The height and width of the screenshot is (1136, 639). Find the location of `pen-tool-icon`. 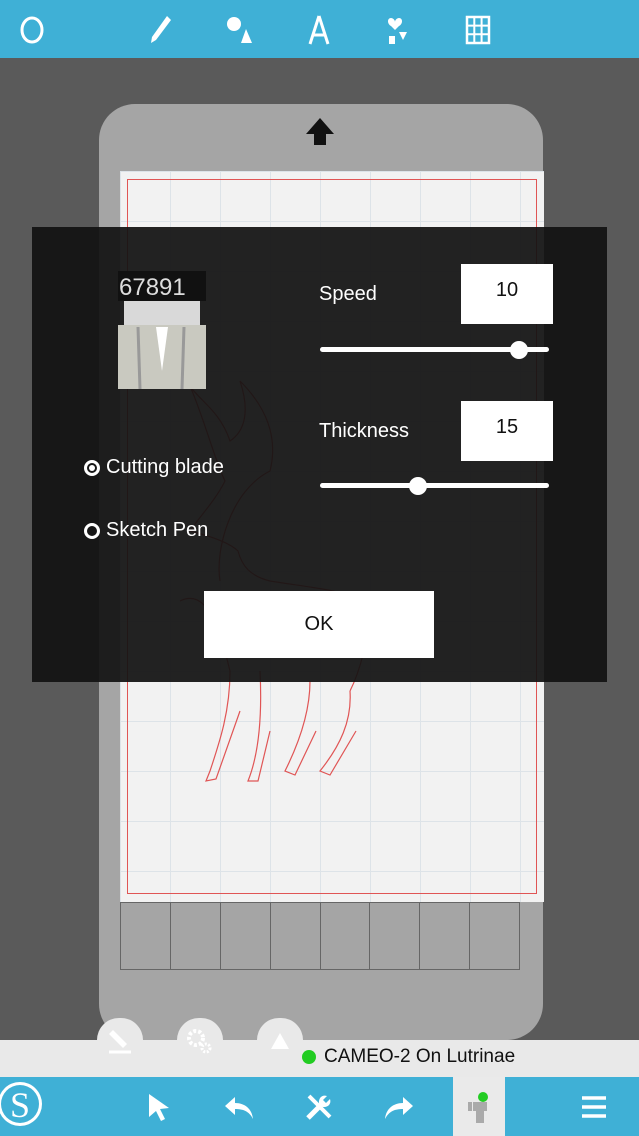

pen-tool-icon is located at coordinates (120, 1042).